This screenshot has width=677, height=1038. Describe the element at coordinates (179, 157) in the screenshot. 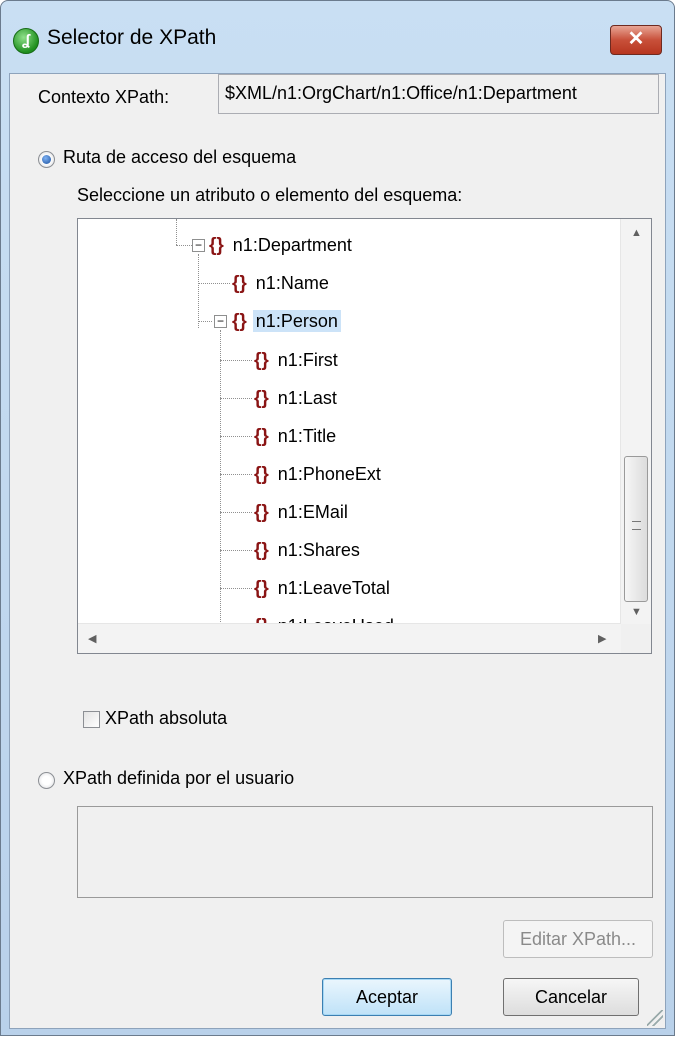

I see `schema-path-label: Ruta de acceso del esquema` at that location.